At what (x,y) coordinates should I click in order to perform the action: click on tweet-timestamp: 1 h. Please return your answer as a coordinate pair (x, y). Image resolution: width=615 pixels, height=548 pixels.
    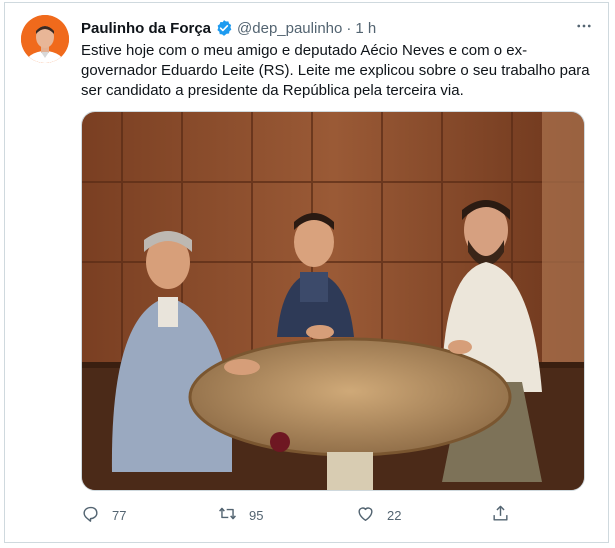
    Looking at the image, I should click on (365, 28).